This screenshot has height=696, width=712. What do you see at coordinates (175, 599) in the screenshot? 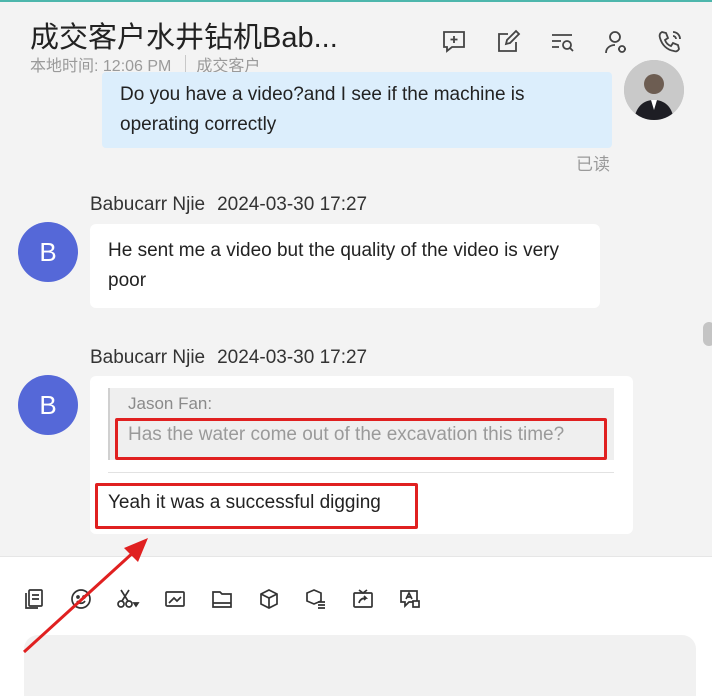
I see `image-icon` at bounding box center [175, 599].